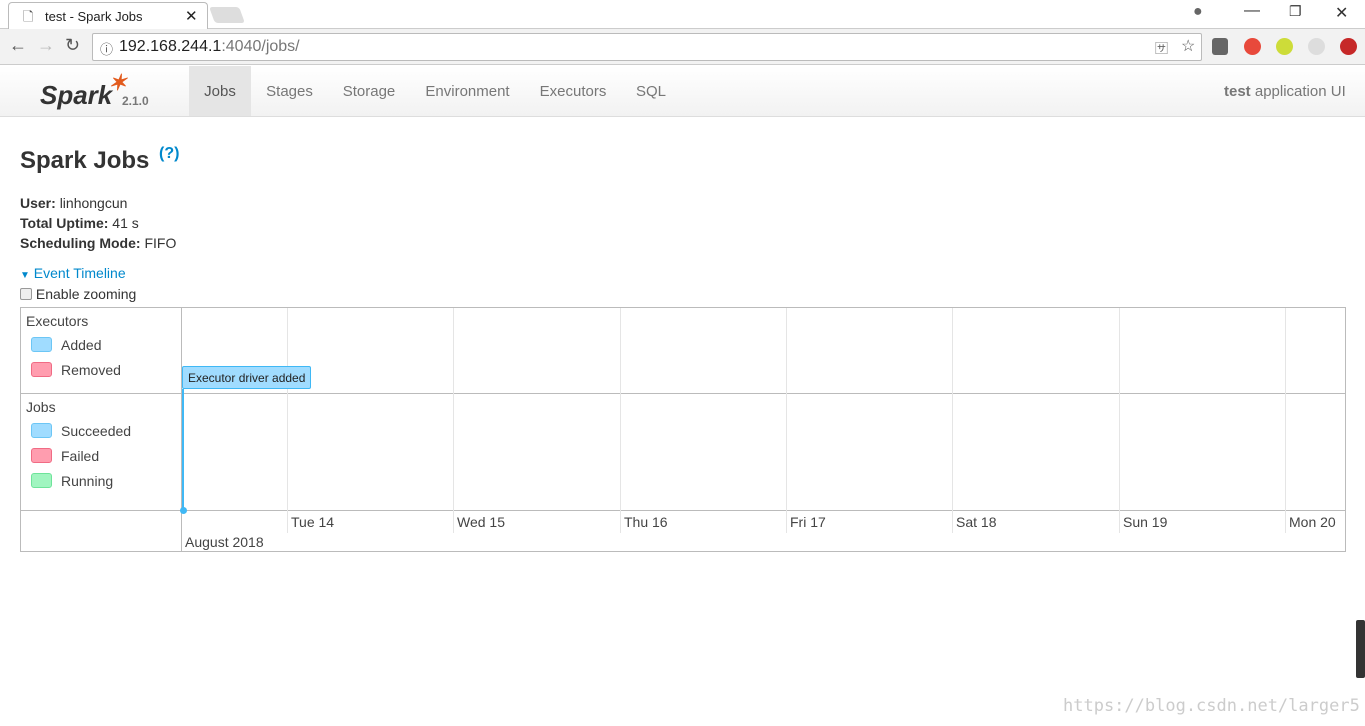 The width and height of the screenshot is (1365, 726). Describe the element at coordinates (247, 377) in the screenshot. I see `executor-event-box: Executor driver added` at that location.